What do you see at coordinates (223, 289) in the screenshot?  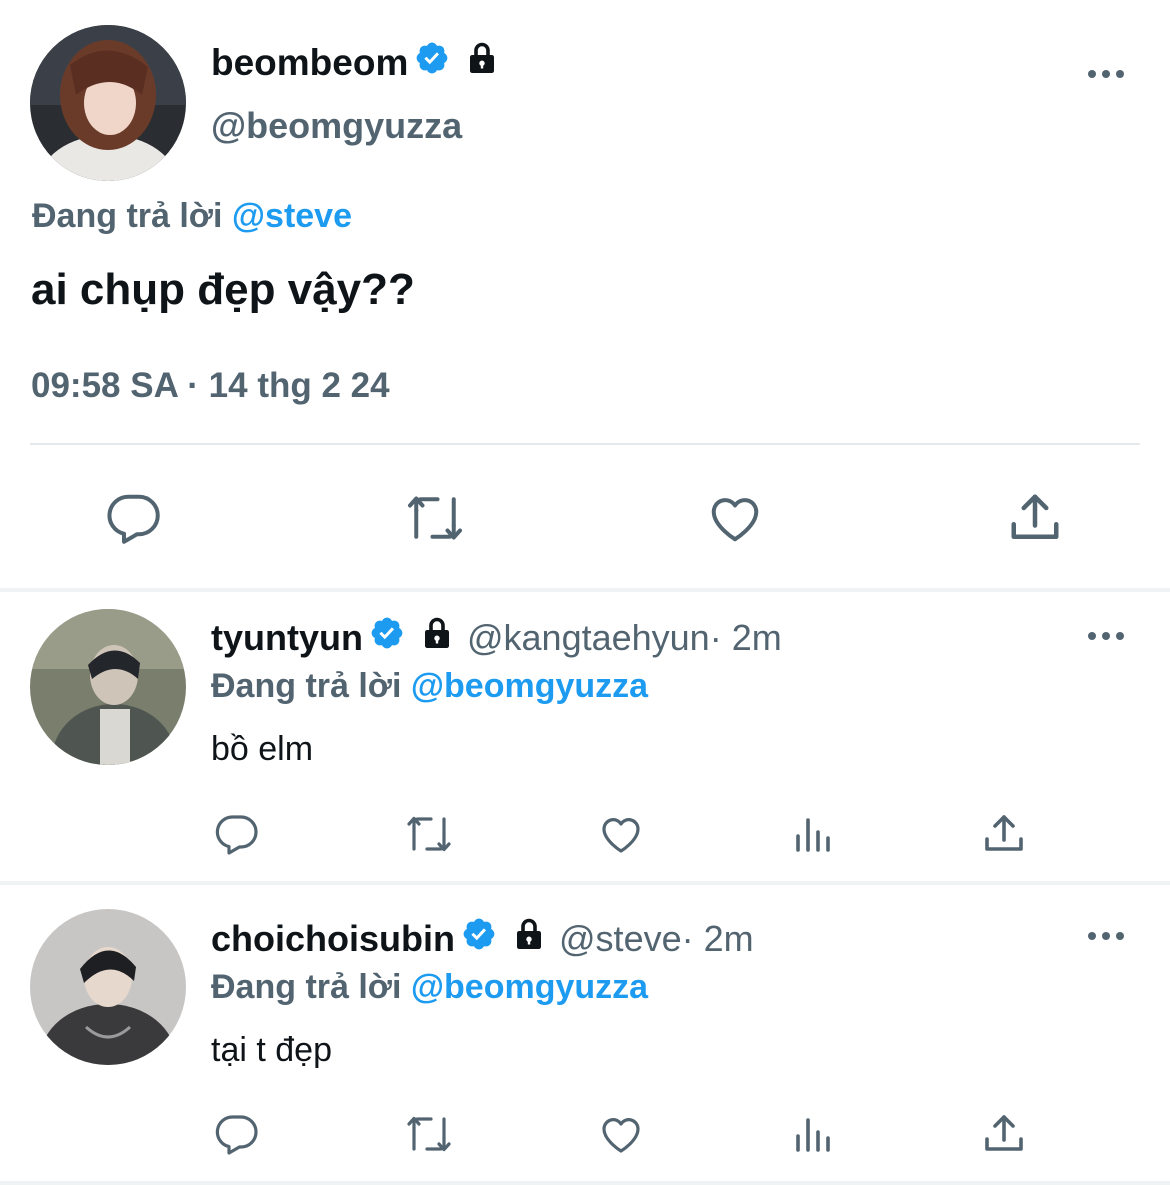 I see `tweet-text: ai chụp đẹp vậy??` at bounding box center [223, 289].